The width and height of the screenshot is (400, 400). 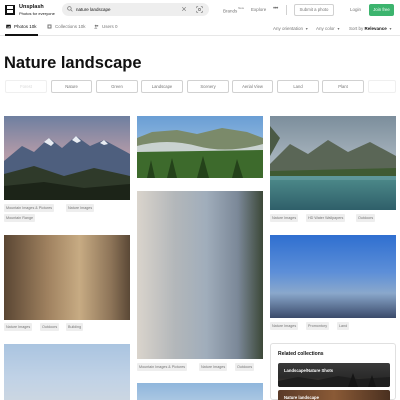 I want to click on sort-value: Relevance, so click(x=376, y=28).